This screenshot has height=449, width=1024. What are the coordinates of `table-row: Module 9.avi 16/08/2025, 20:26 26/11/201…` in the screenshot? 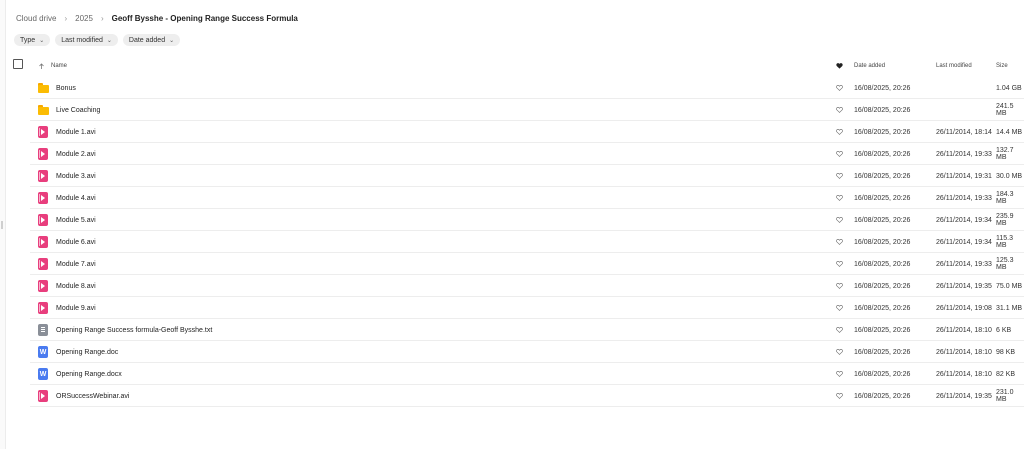 It's located at (512, 308).